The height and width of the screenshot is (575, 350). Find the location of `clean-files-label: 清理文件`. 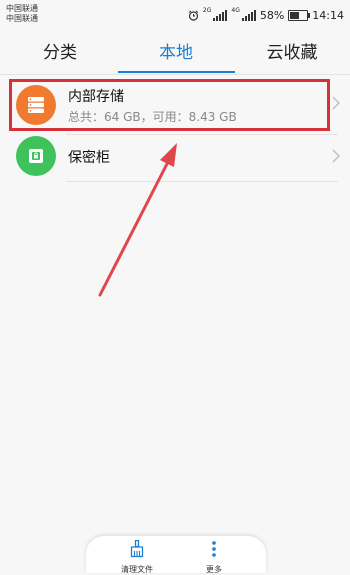

clean-files-label: 清理文件 is located at coordinates (137, 569).